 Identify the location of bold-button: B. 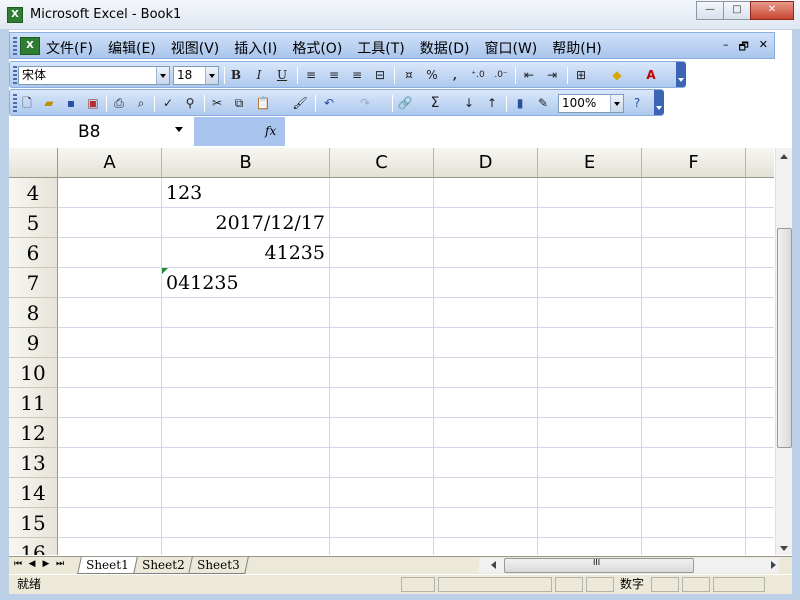
(236, 75).